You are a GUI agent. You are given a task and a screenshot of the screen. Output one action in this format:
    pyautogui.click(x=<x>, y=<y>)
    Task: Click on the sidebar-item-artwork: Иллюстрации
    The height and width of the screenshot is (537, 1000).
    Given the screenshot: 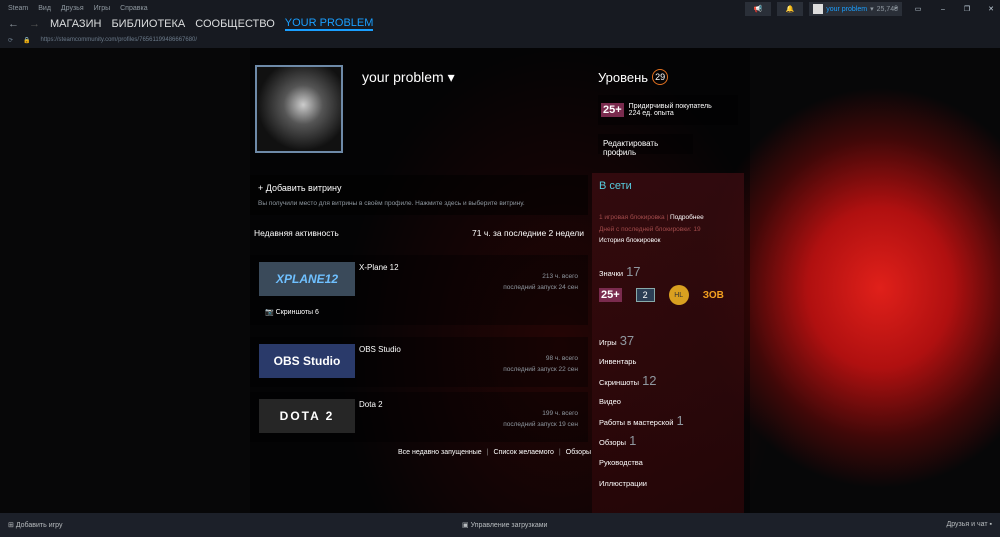 What is the action you would take?
    pyautogui.click(x=623, y=483)
    